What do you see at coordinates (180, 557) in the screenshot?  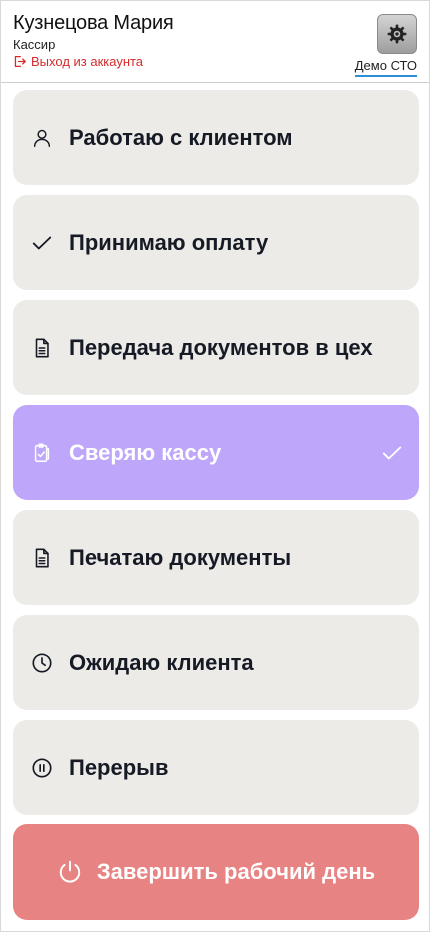 I see `status-label: Печатаю документы` at bounding box center [180, 557].